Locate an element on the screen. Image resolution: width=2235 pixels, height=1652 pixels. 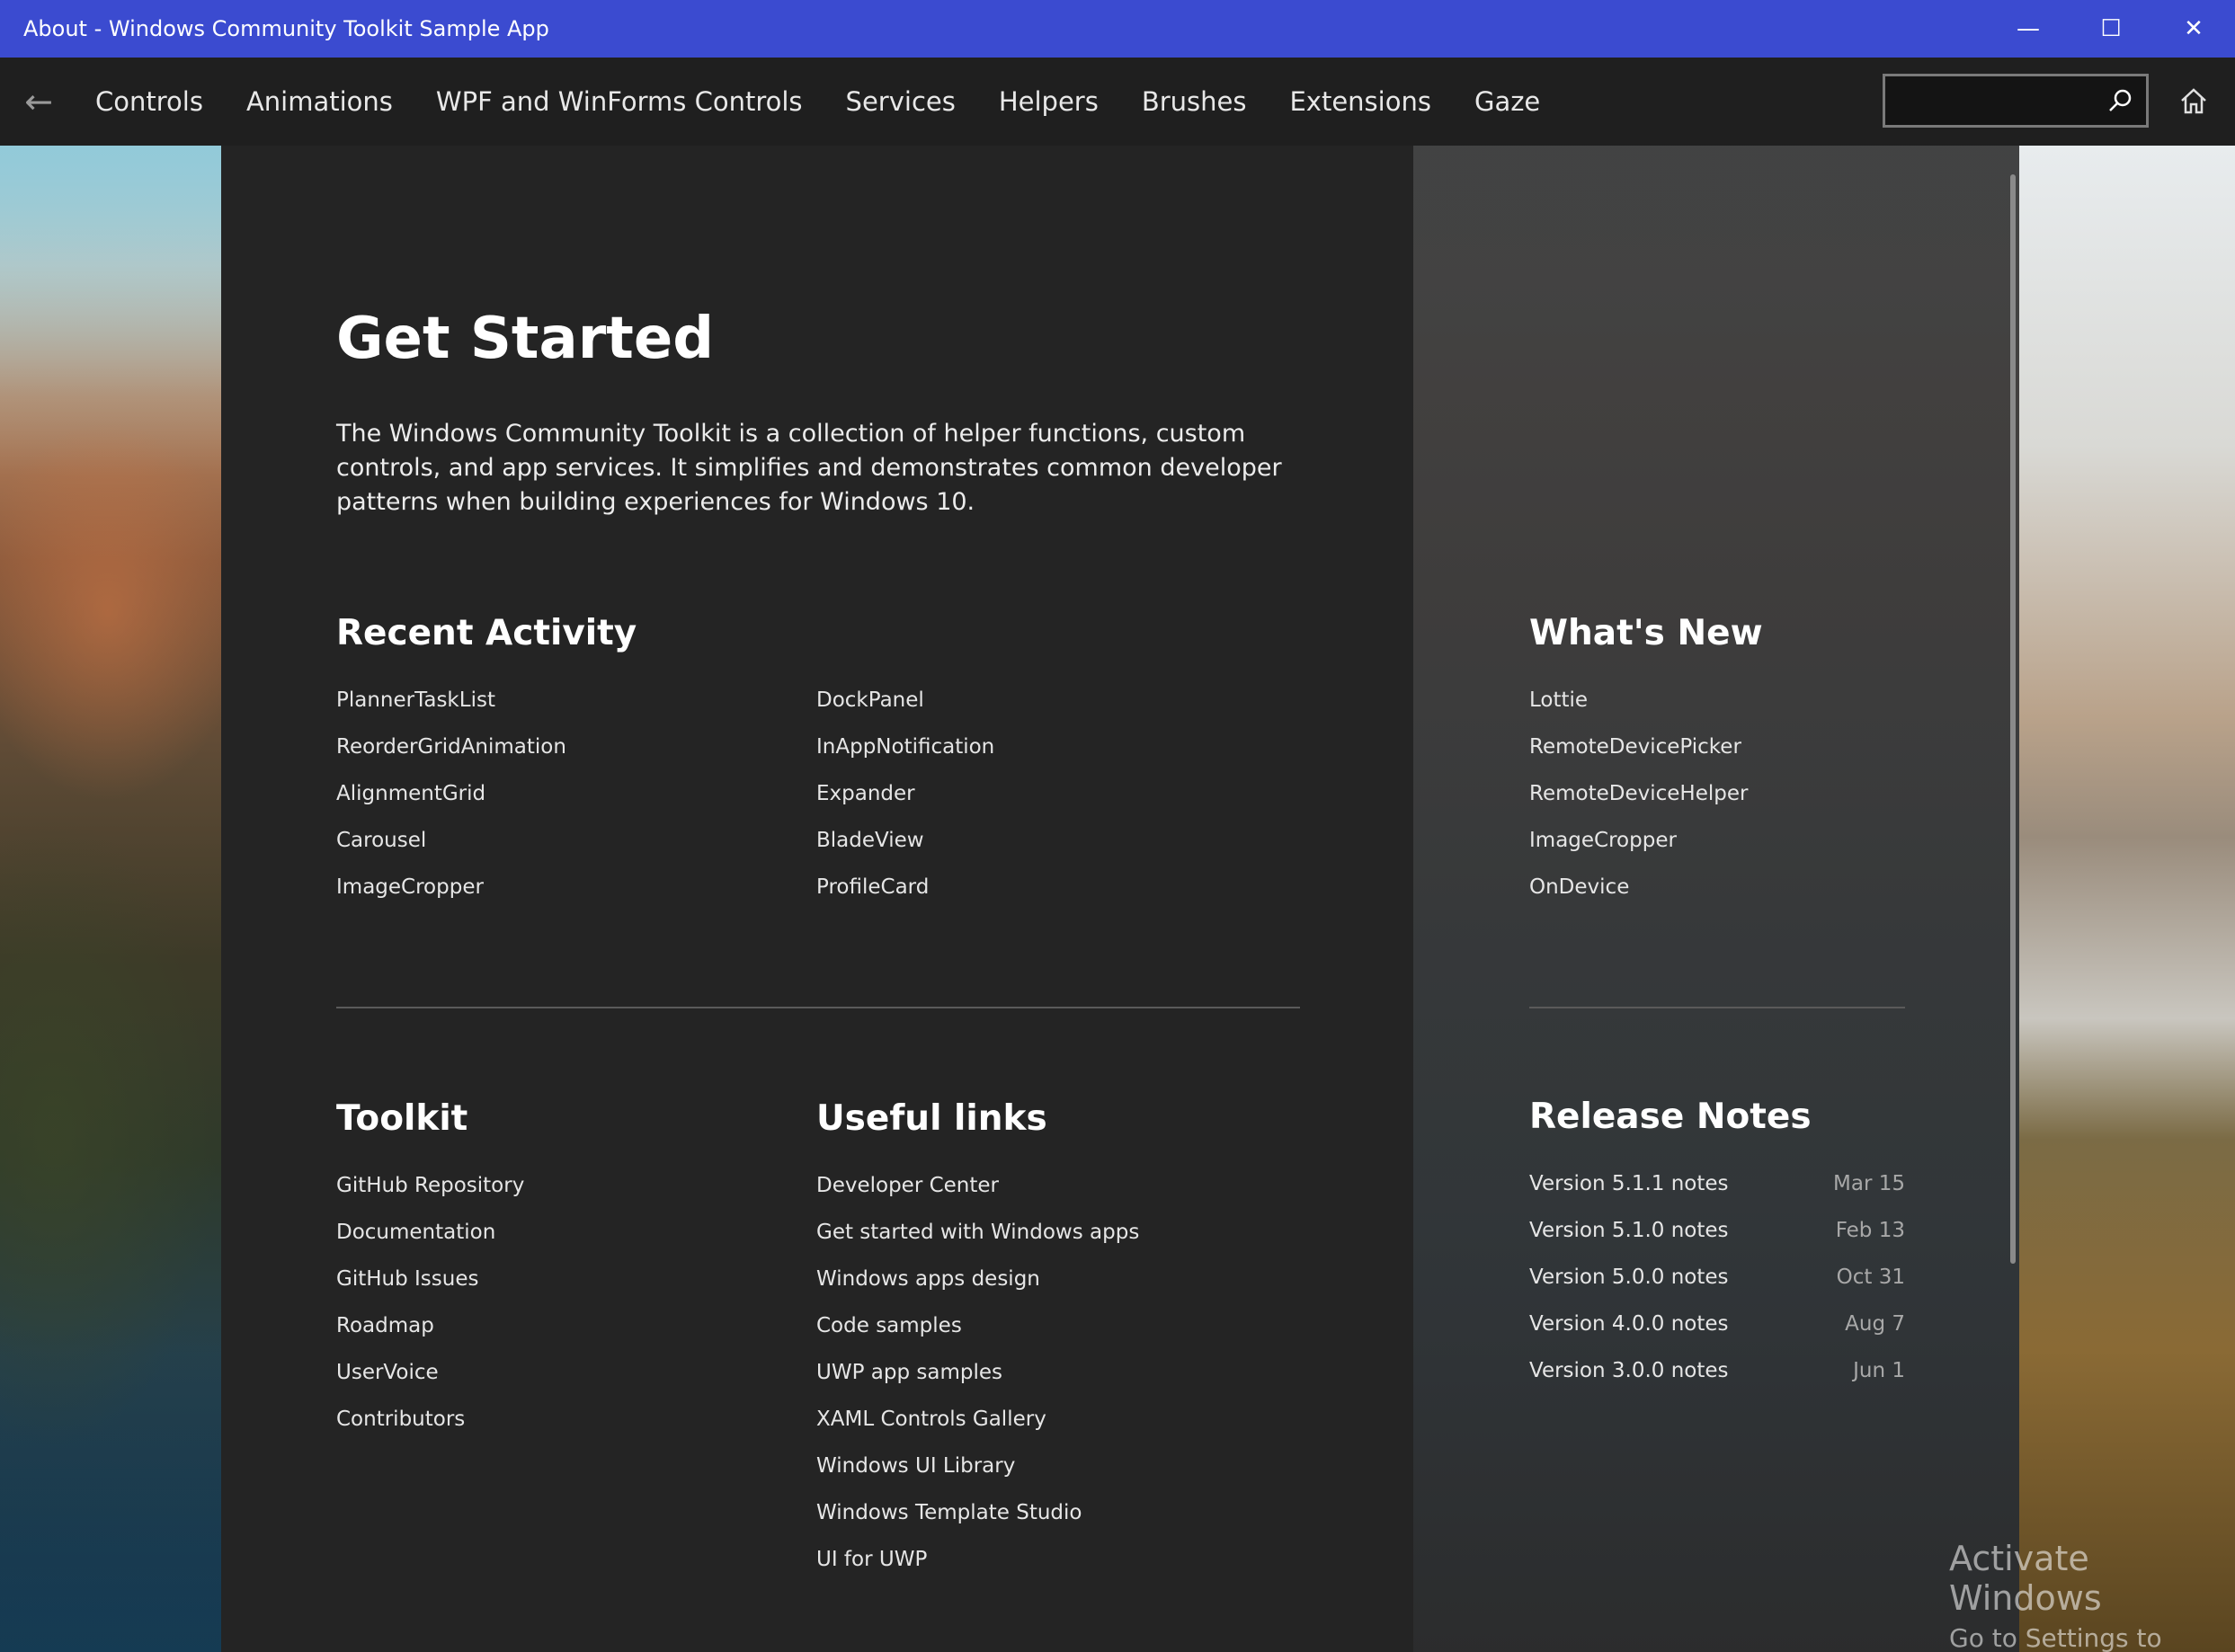
vertical-scrollbar is located at coordinates (2013, 719).